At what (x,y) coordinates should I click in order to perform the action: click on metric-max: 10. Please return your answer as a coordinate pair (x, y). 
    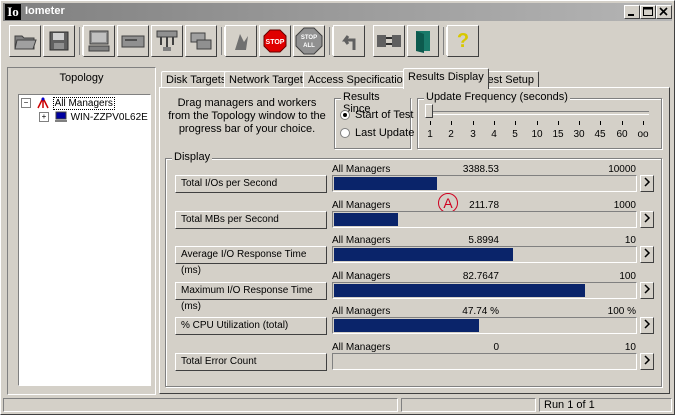
    Looking at the image, I should click on (630, 240).